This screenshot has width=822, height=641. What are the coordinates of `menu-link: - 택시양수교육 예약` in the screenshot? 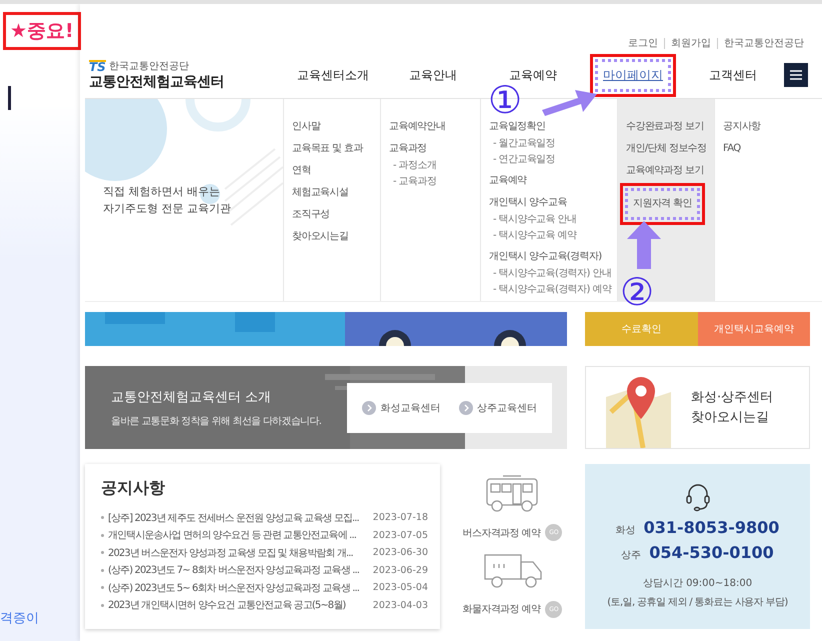 It's located at (532, 236).